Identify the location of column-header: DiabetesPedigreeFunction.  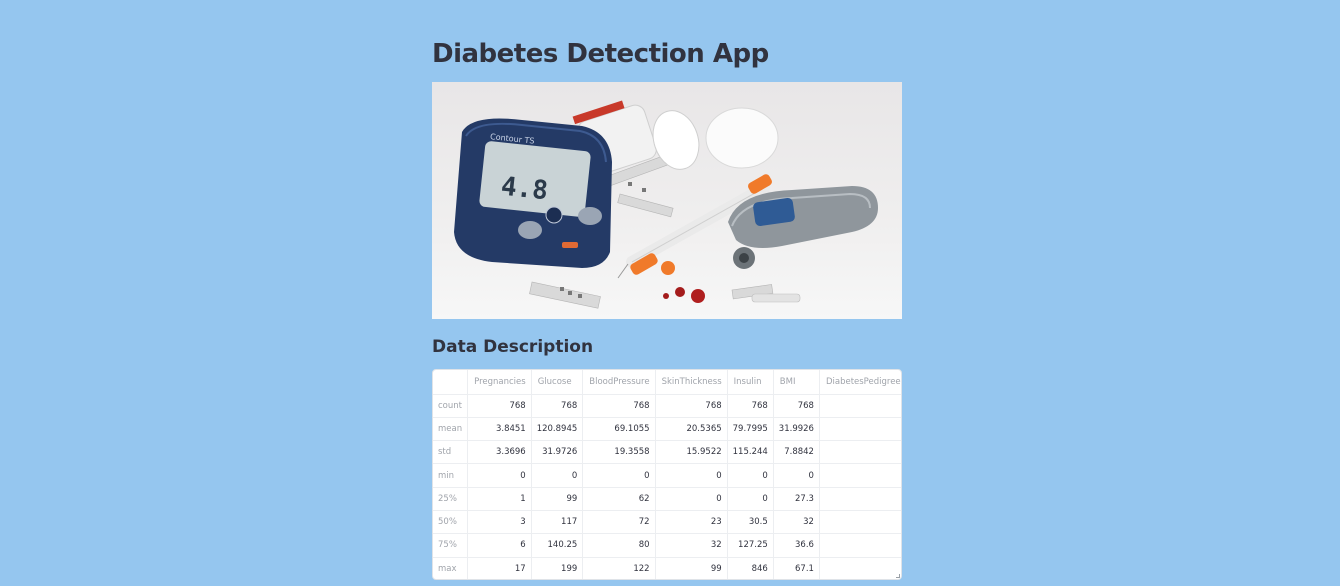
(860, 382).